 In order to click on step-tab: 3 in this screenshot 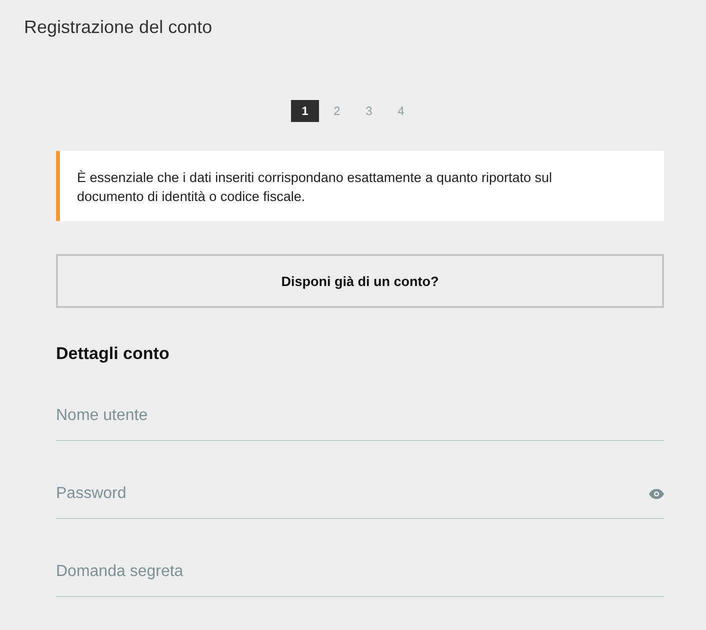, I will do `click(369, 111)`.